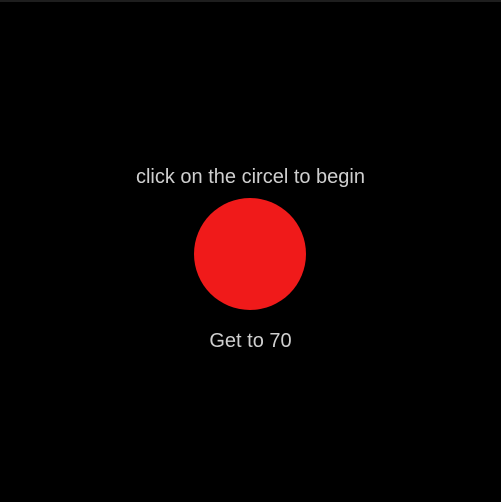 The image size is (501, 502). I want to click on target-circle, so click(250, 254).